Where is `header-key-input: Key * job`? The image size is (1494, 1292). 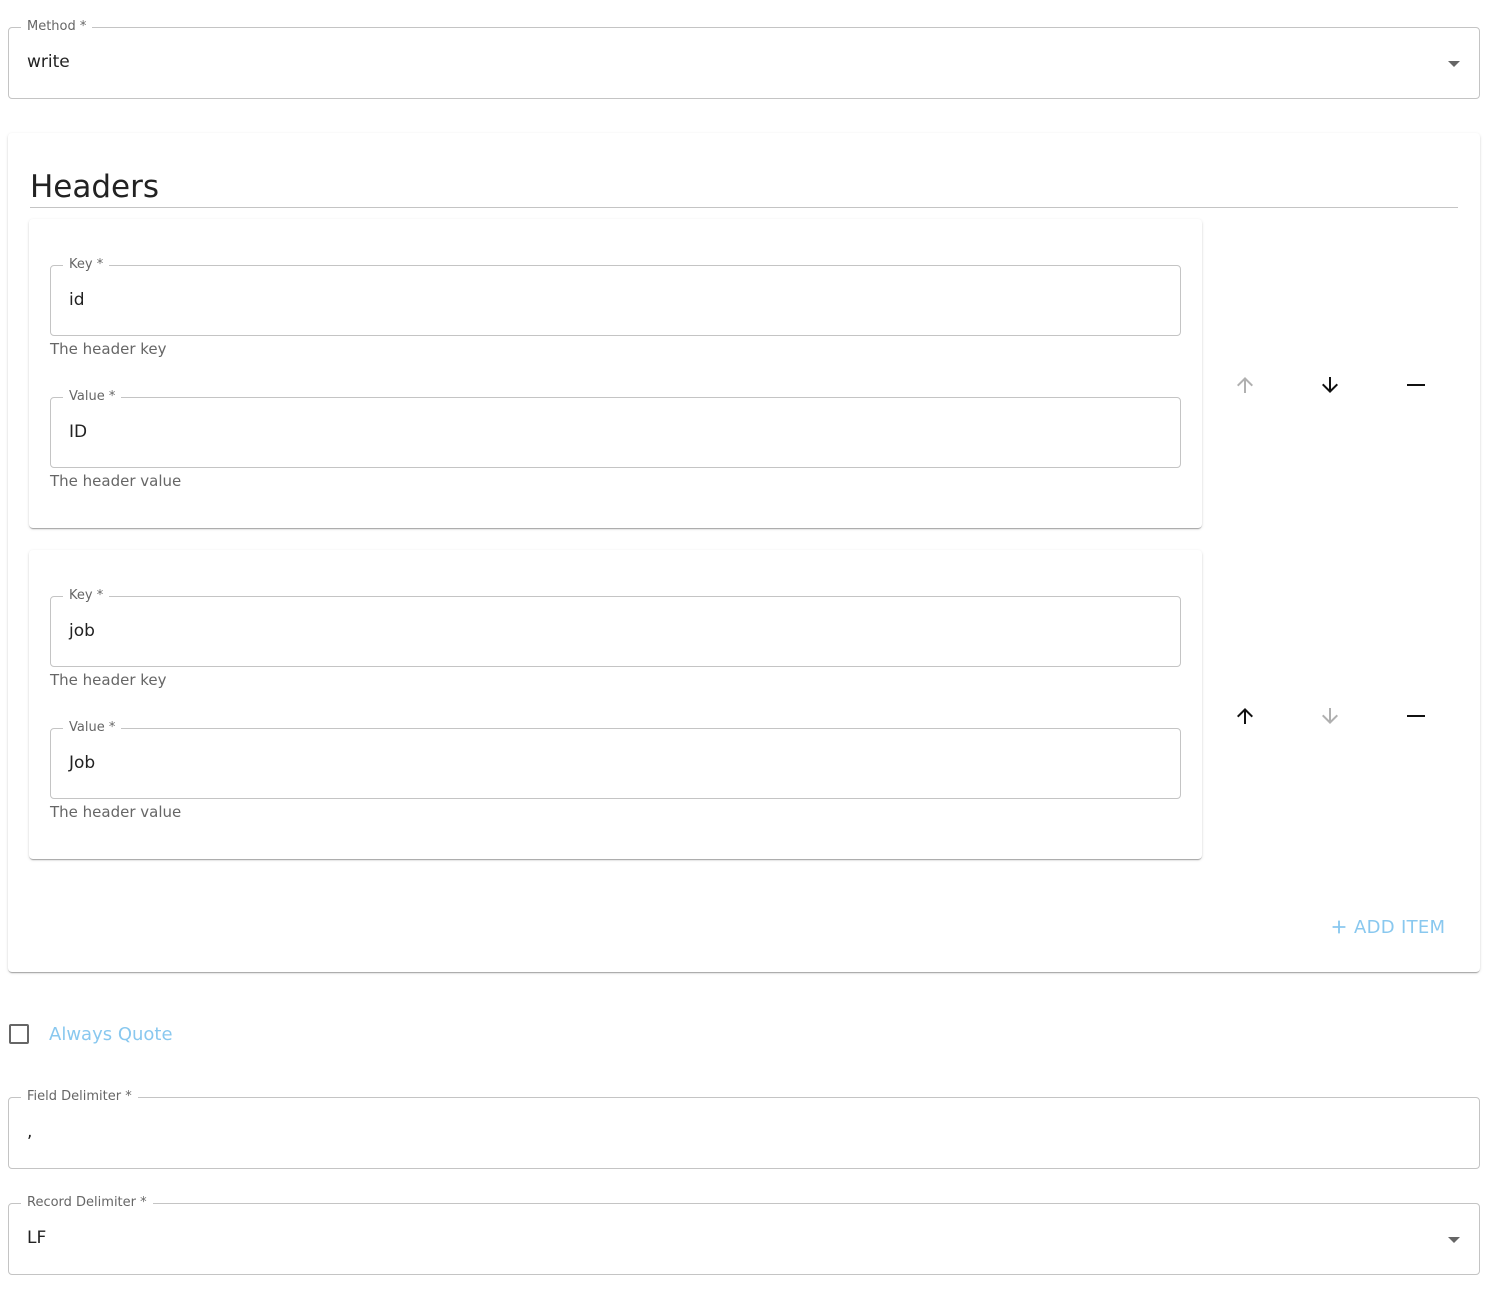
header-key-input: Key * job is located at coordinates (615, 627).